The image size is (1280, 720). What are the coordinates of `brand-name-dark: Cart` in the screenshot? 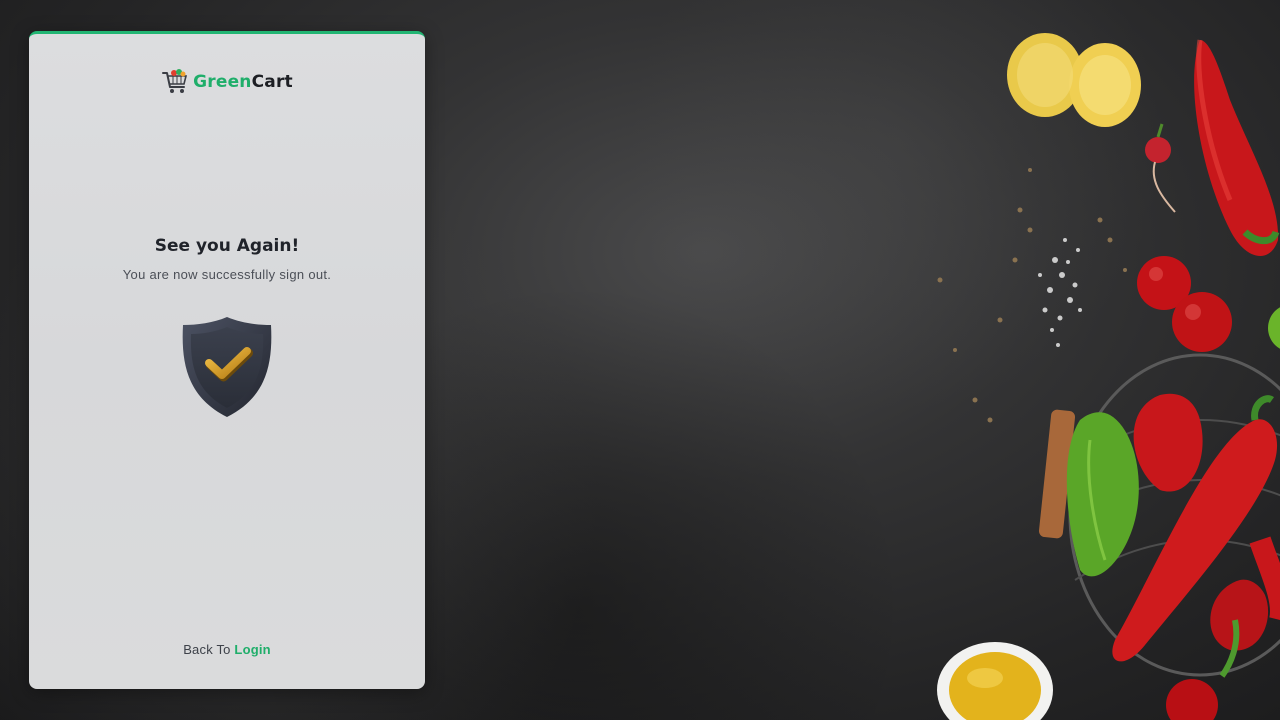 It's located at (272, 82).